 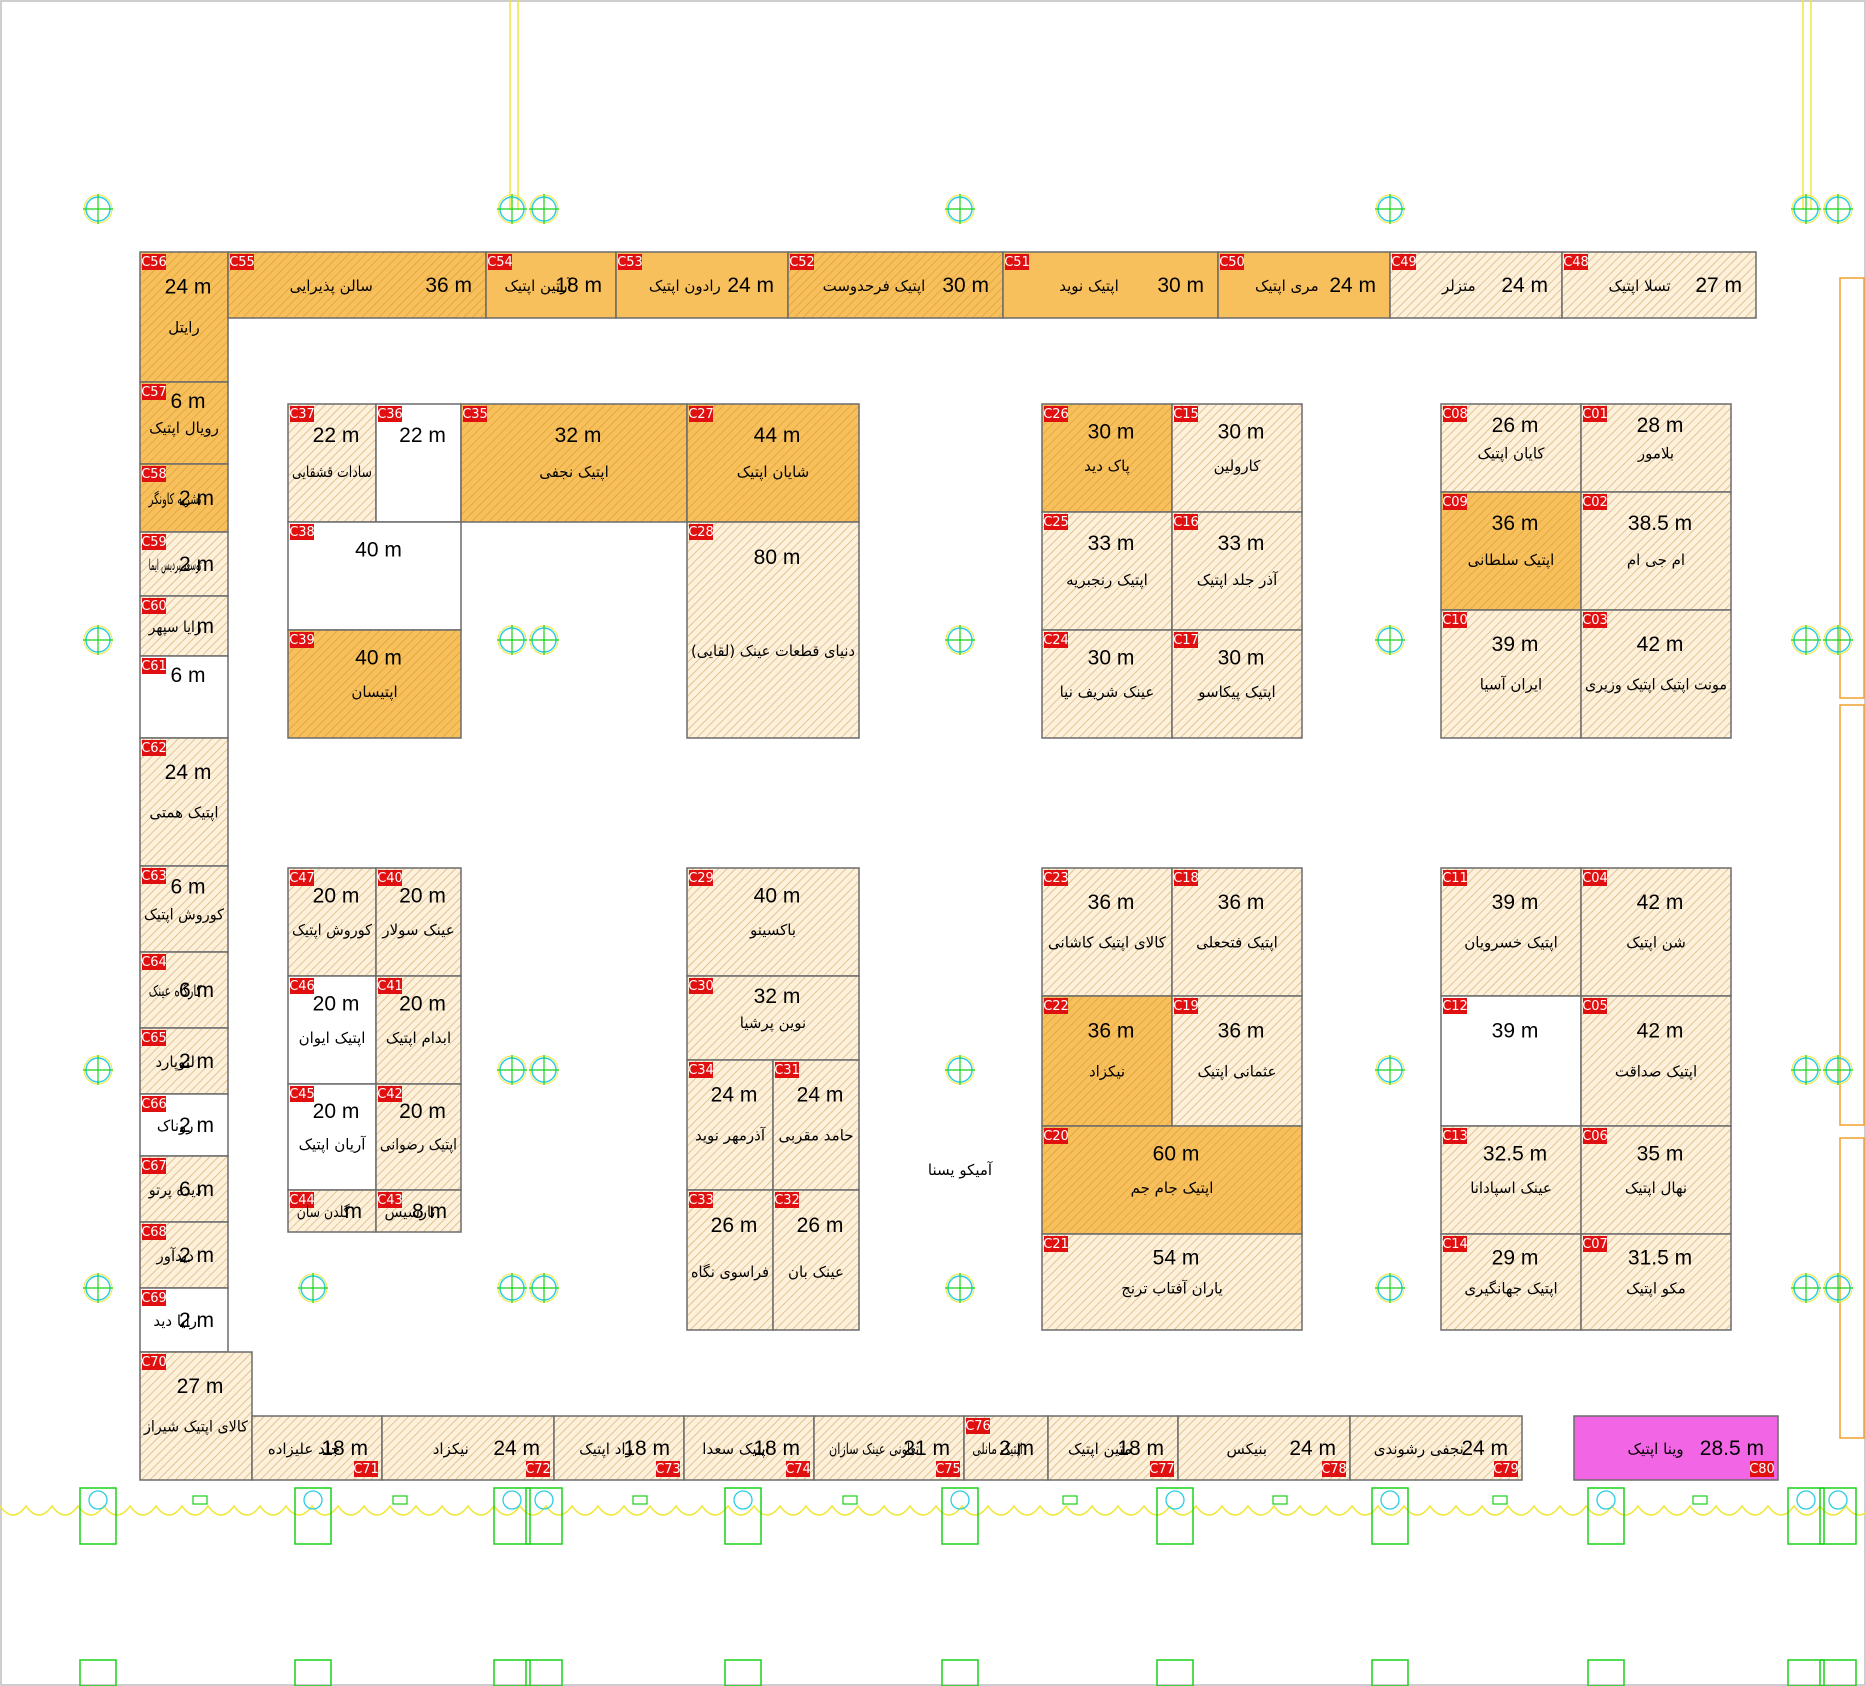 What do you see at coordinates (1515, 644) in the screenshot?
I see `booth-area: 39 m` at bounding box center [1515, 644].